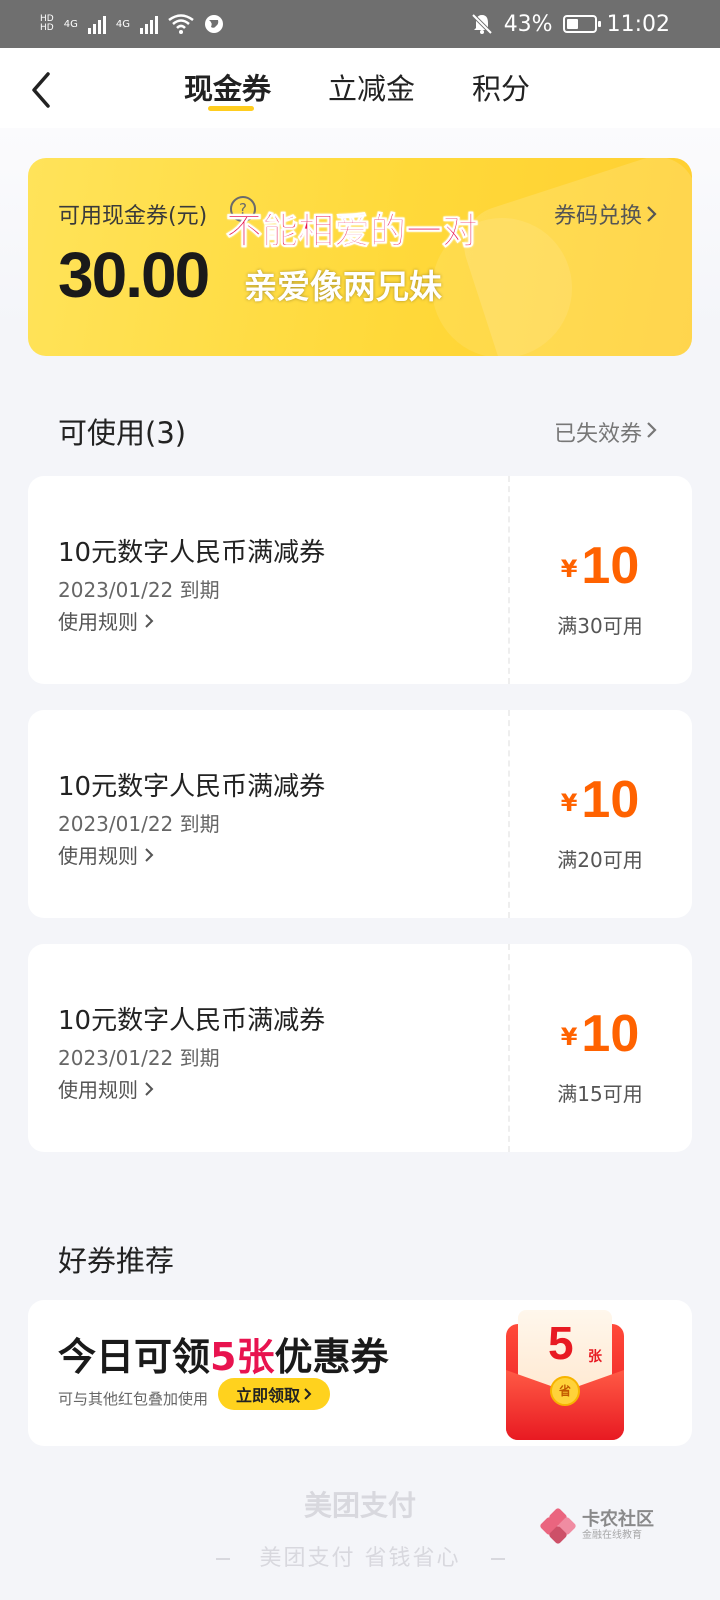 The width and height of the screenshot is (720, 1600). What do you see at coordinates (598, 432) in the screenshot?
I see `expired-coupons-link: 已失效券` at bounding box center [598, 432].